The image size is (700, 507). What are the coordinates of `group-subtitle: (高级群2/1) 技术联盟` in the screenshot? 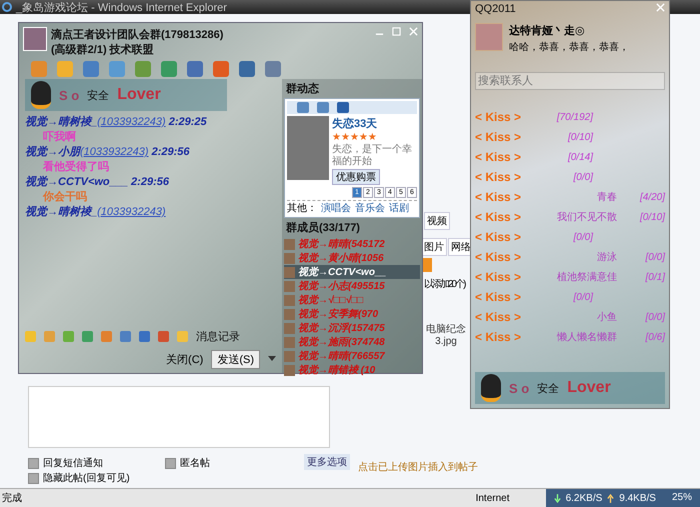 It's located at (103, 49).